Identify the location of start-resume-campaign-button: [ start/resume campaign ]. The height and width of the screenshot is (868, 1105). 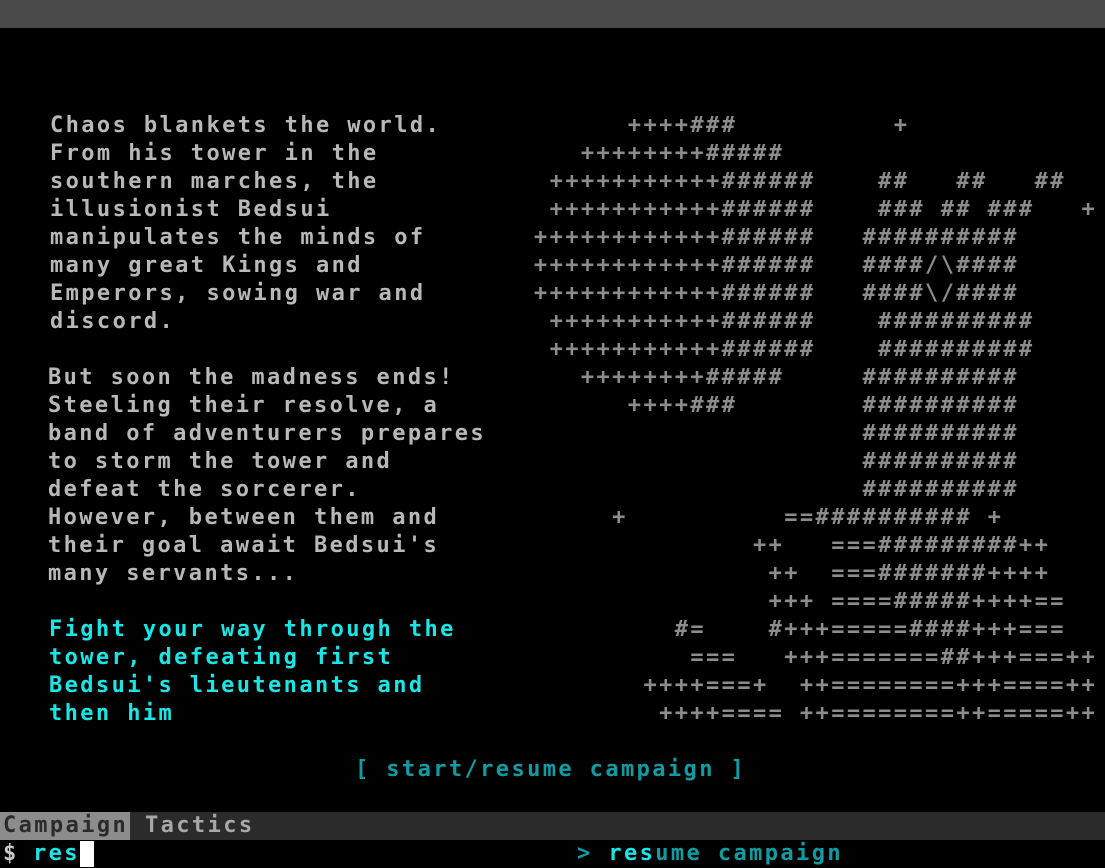
(550, 770).